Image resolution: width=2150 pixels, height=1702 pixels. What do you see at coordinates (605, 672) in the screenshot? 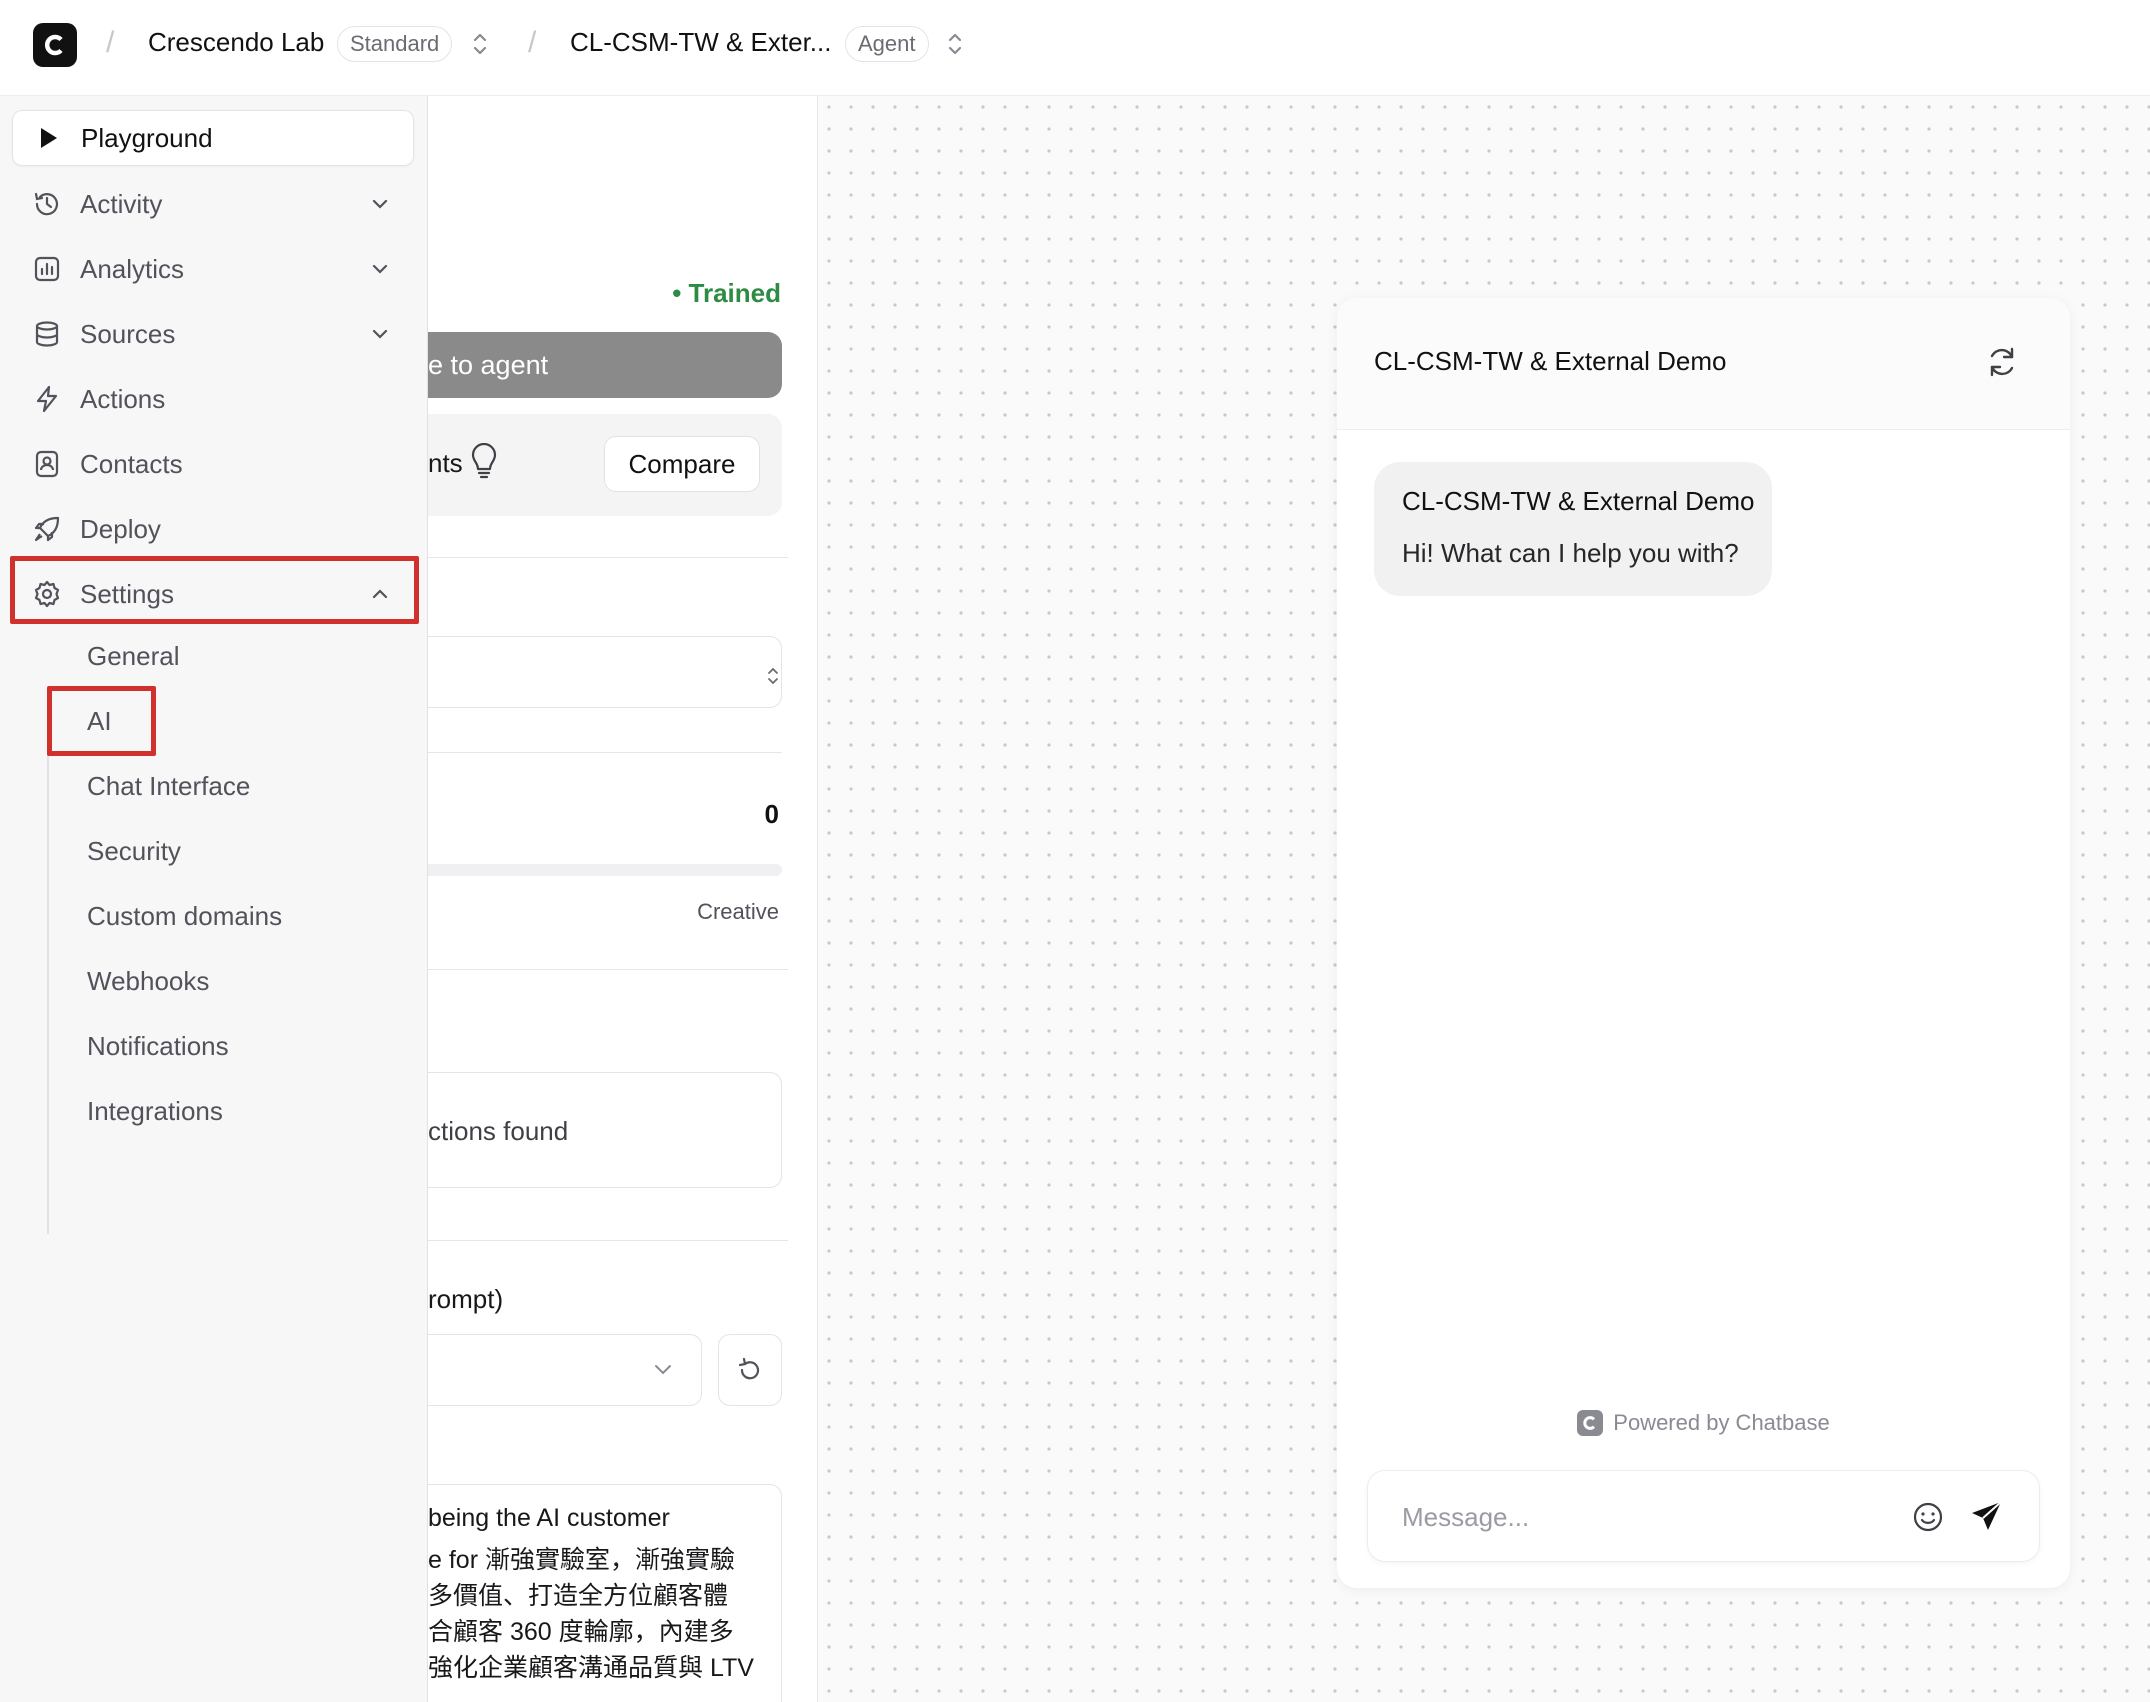
I see `model-select` at bounding box center [605, 672].